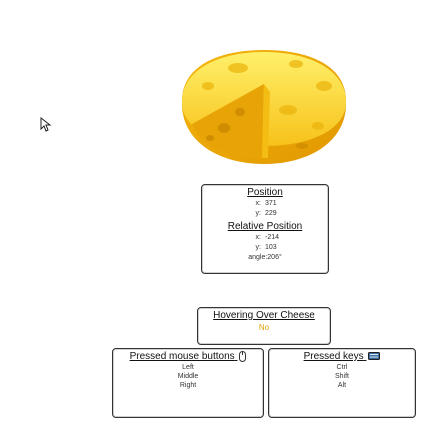 The image size is (439, 436). Describe the element at coordinates (182, 357) in the screenshot. I see `mouse-buttons-title-text: Pressed mouse buttons` at that location.